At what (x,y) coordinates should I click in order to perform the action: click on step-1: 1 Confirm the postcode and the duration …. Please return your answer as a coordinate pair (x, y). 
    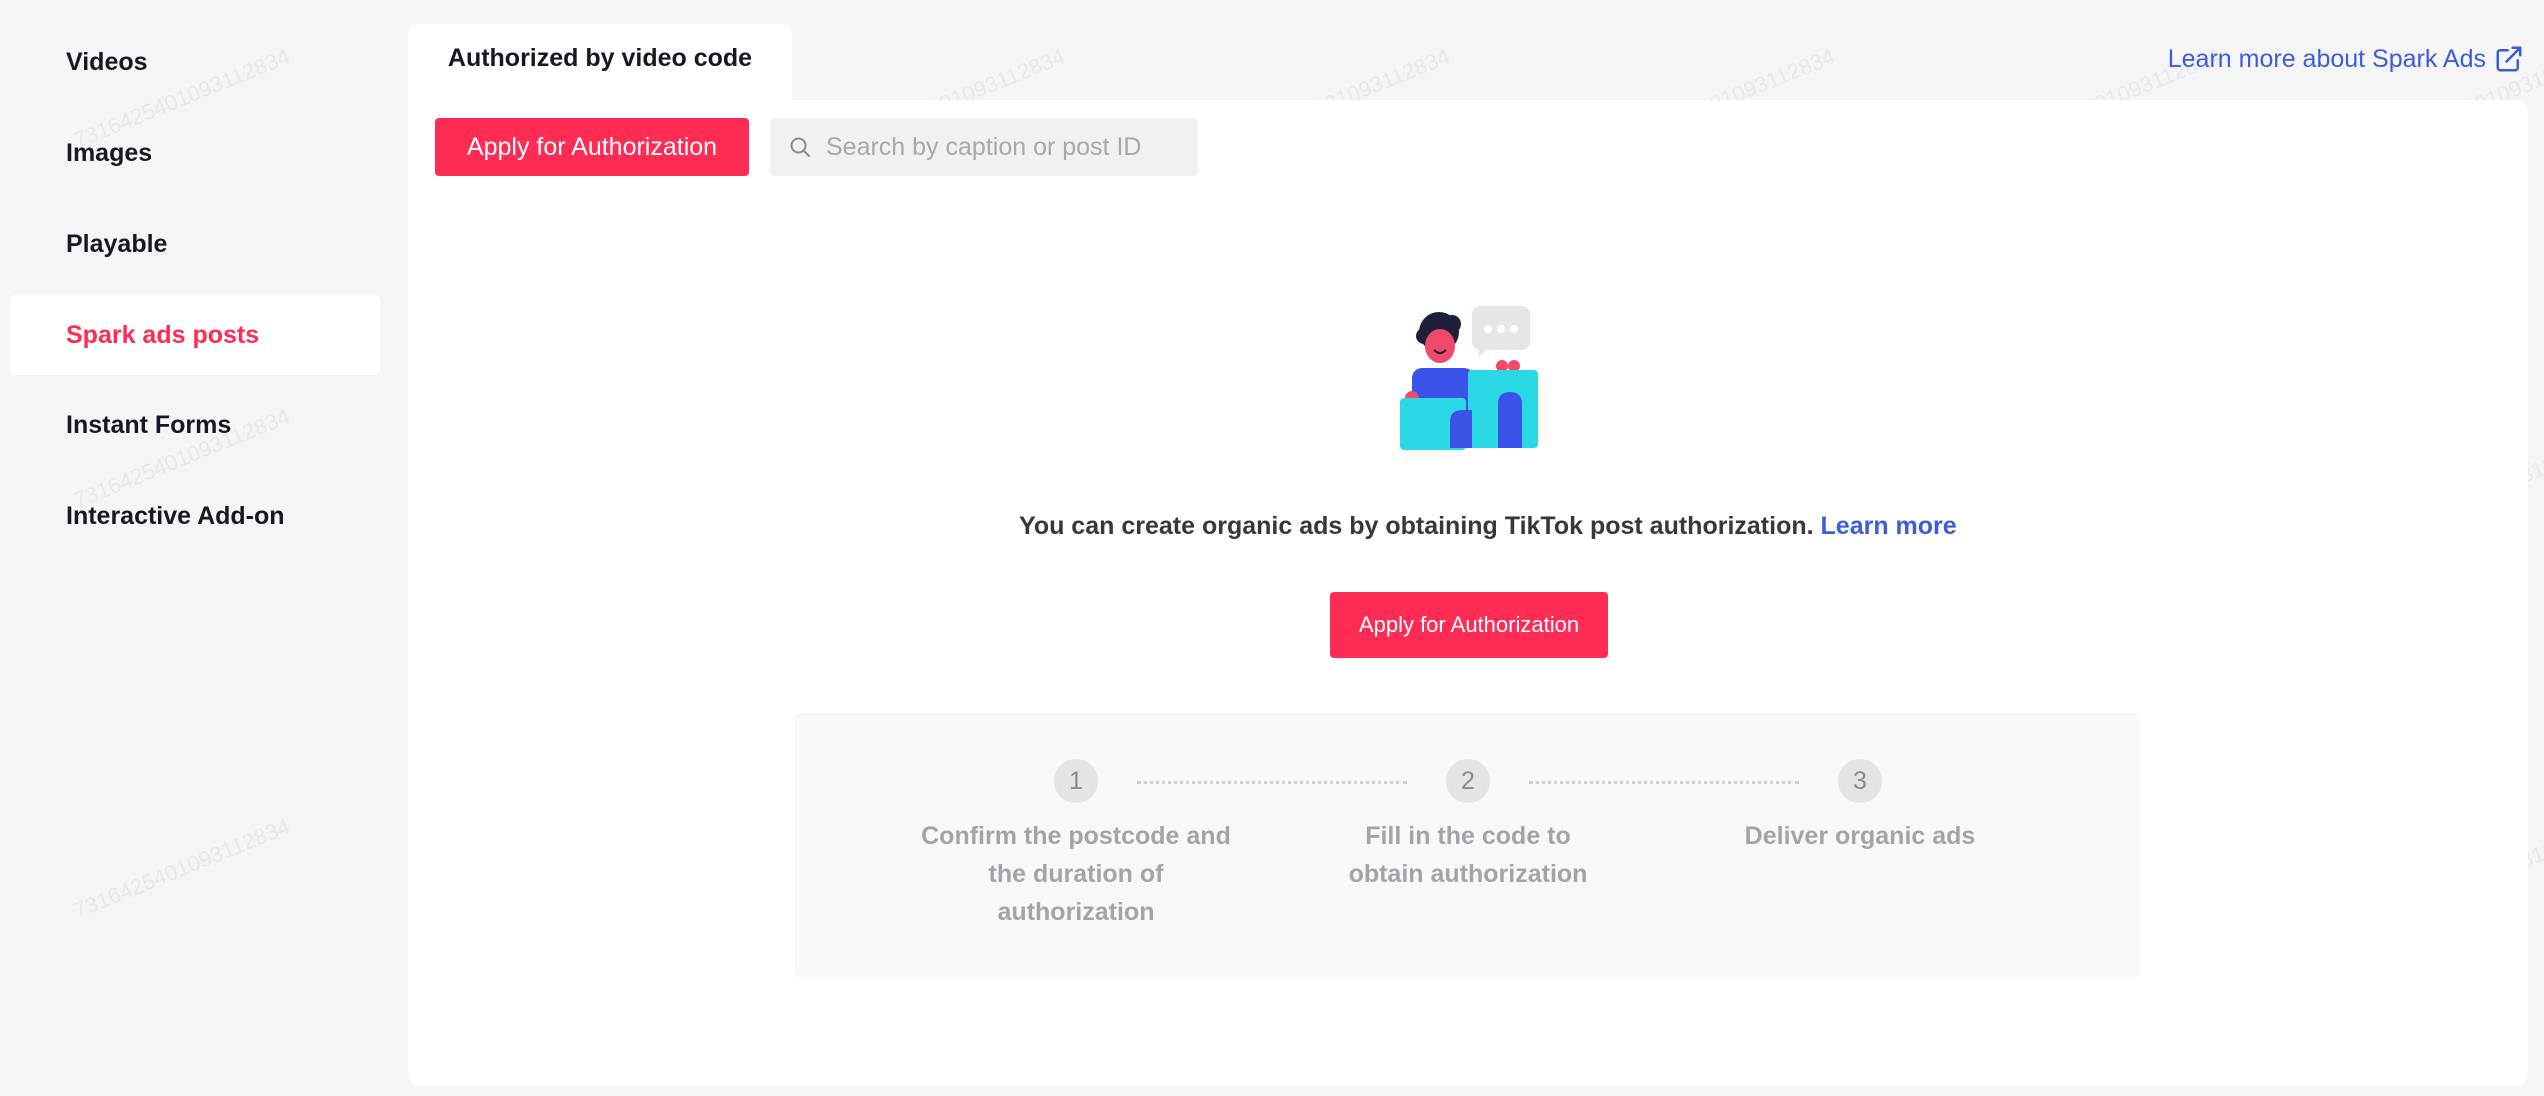
    Looking at the image, I should click on (1076, 845).